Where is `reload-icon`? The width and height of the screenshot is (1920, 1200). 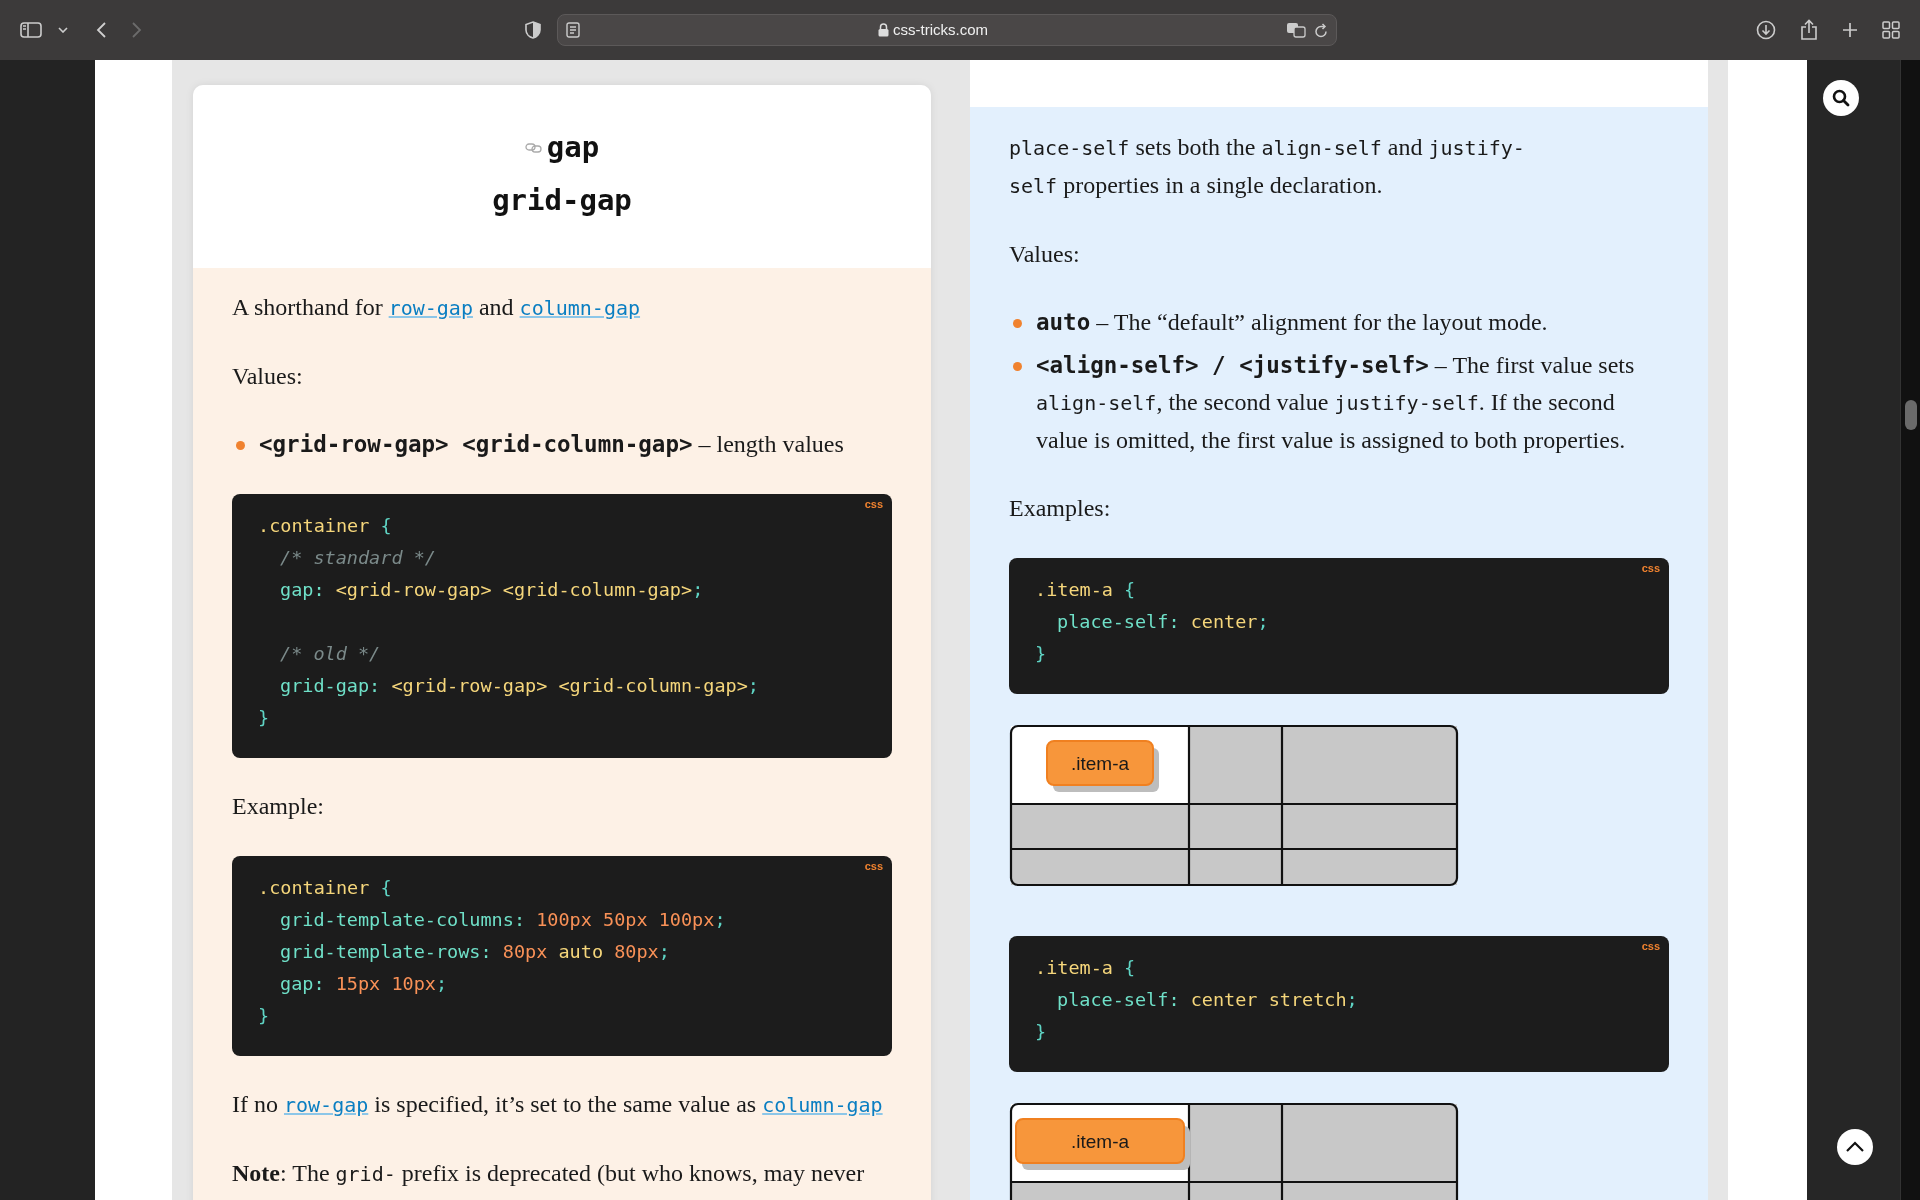 reload-icon is located at coordinates (1321, 30).